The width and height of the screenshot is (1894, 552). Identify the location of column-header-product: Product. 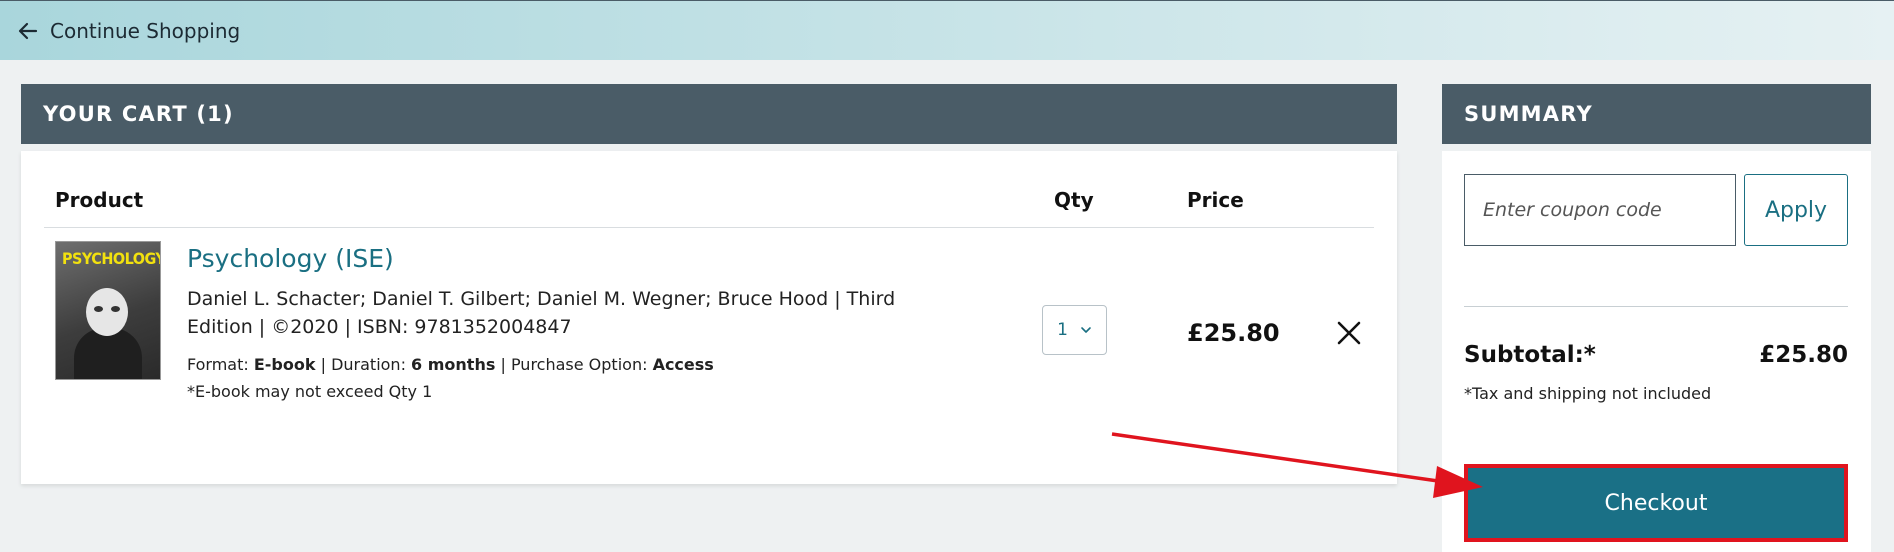
(99, 200).